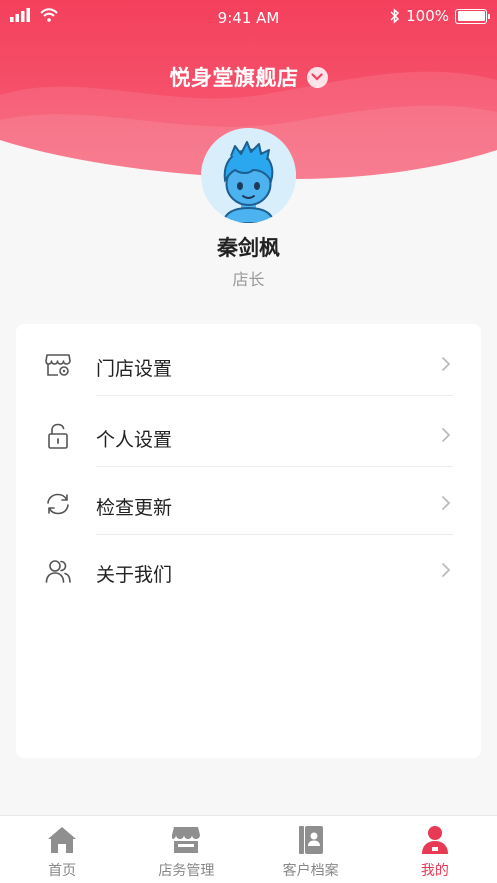  I want to click on shop-selector: 悦身堂旗舰店, so click(248, 77).